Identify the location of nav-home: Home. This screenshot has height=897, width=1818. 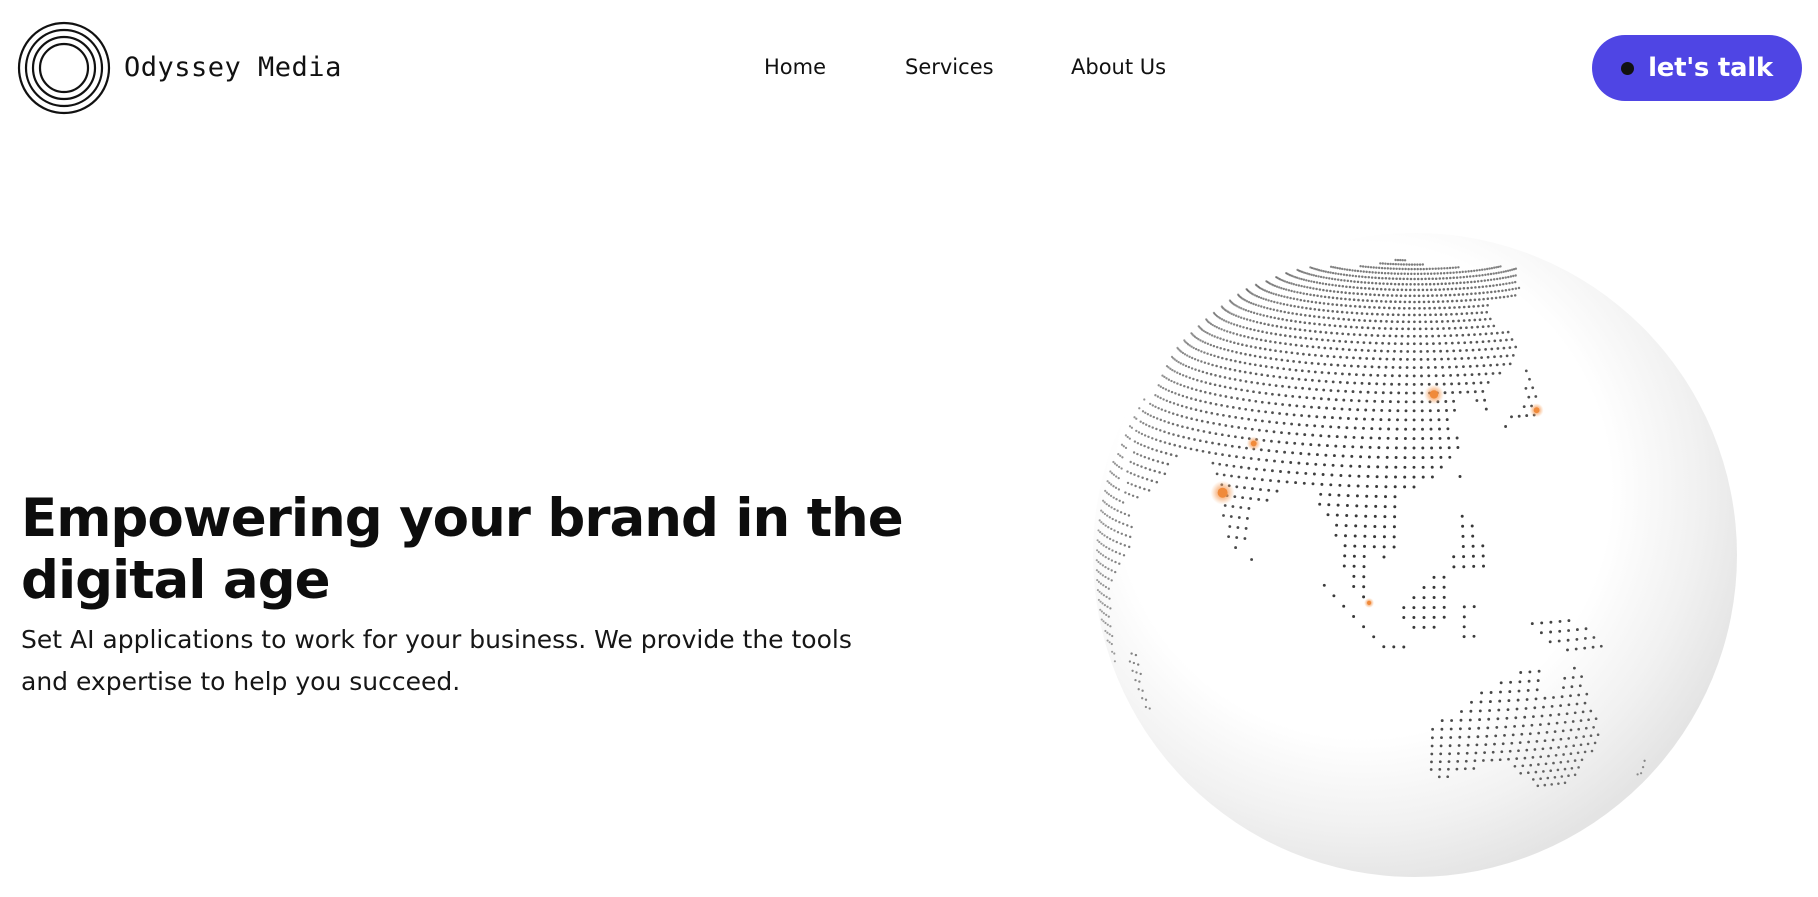
(795, 67).